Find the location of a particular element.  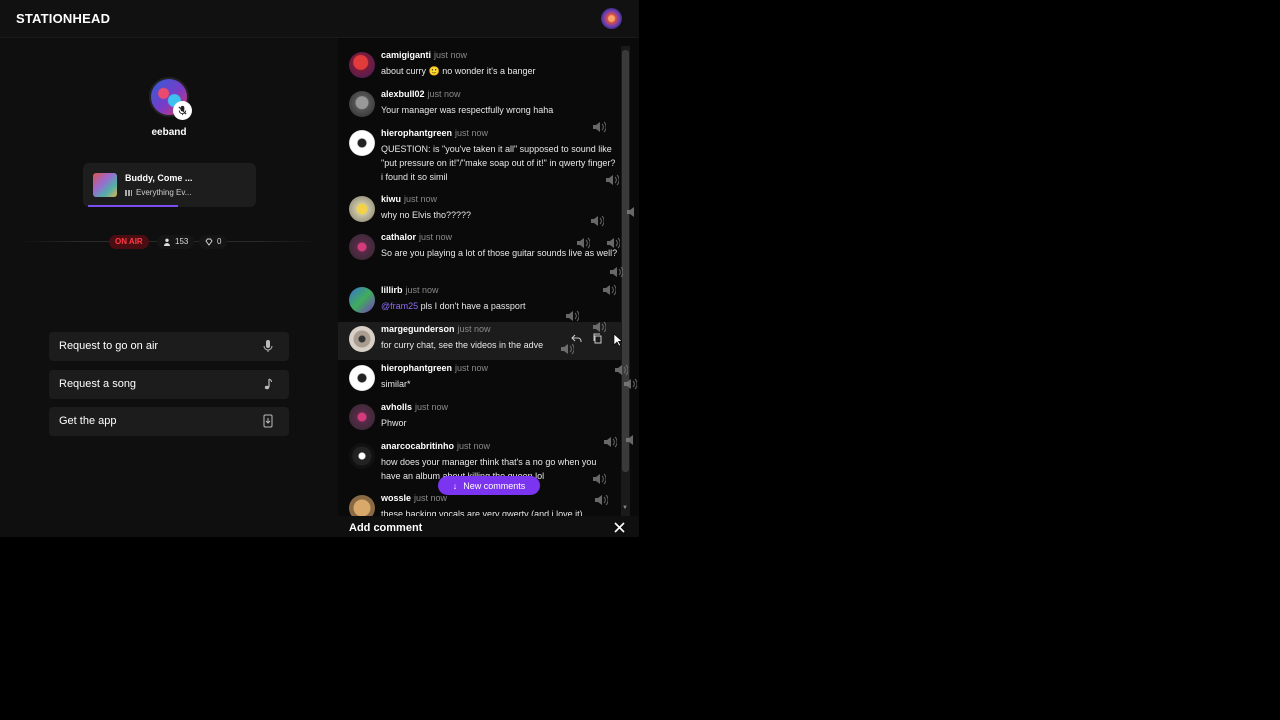

message-username: wossle just now is located at coordinates (414, 498).